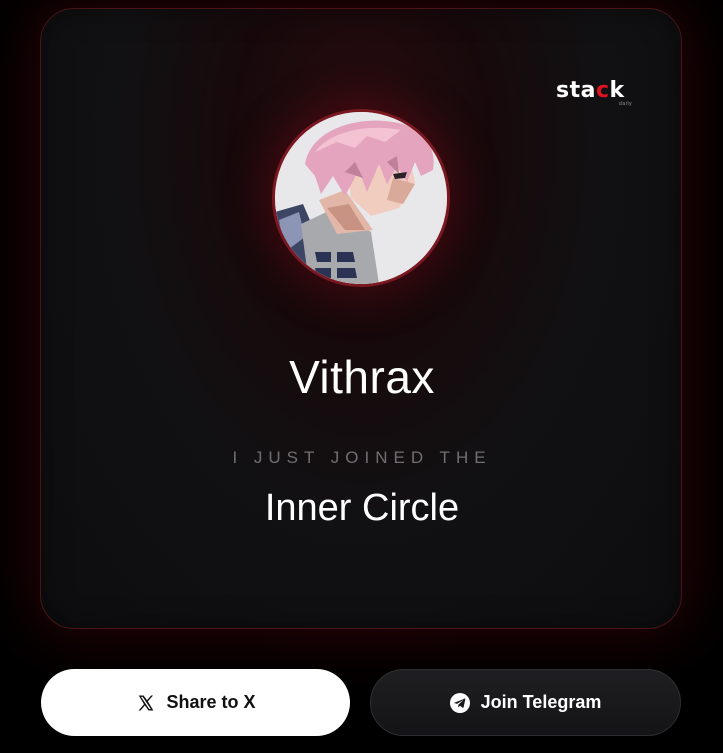 This screenshot has height=753, width=723. I want to click on share-to-x-button: Share to X, so click(195, 702).